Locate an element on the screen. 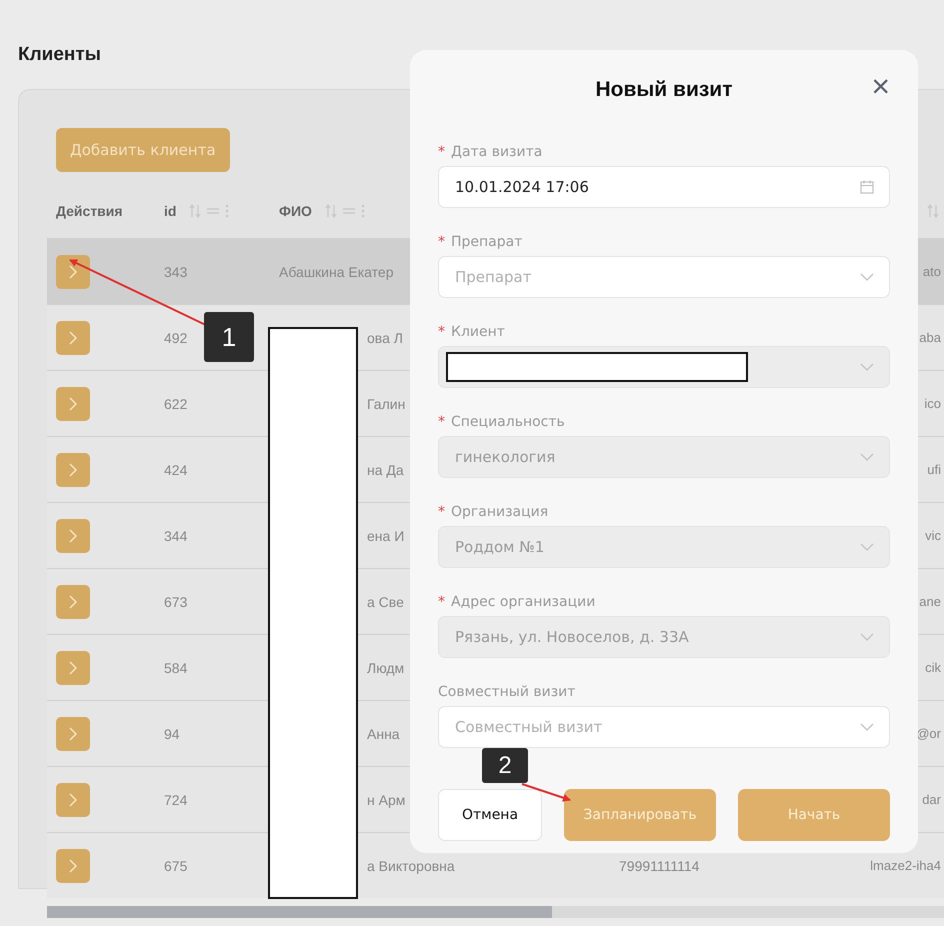  table-cell: ufi is located at coordinates (934, 469).